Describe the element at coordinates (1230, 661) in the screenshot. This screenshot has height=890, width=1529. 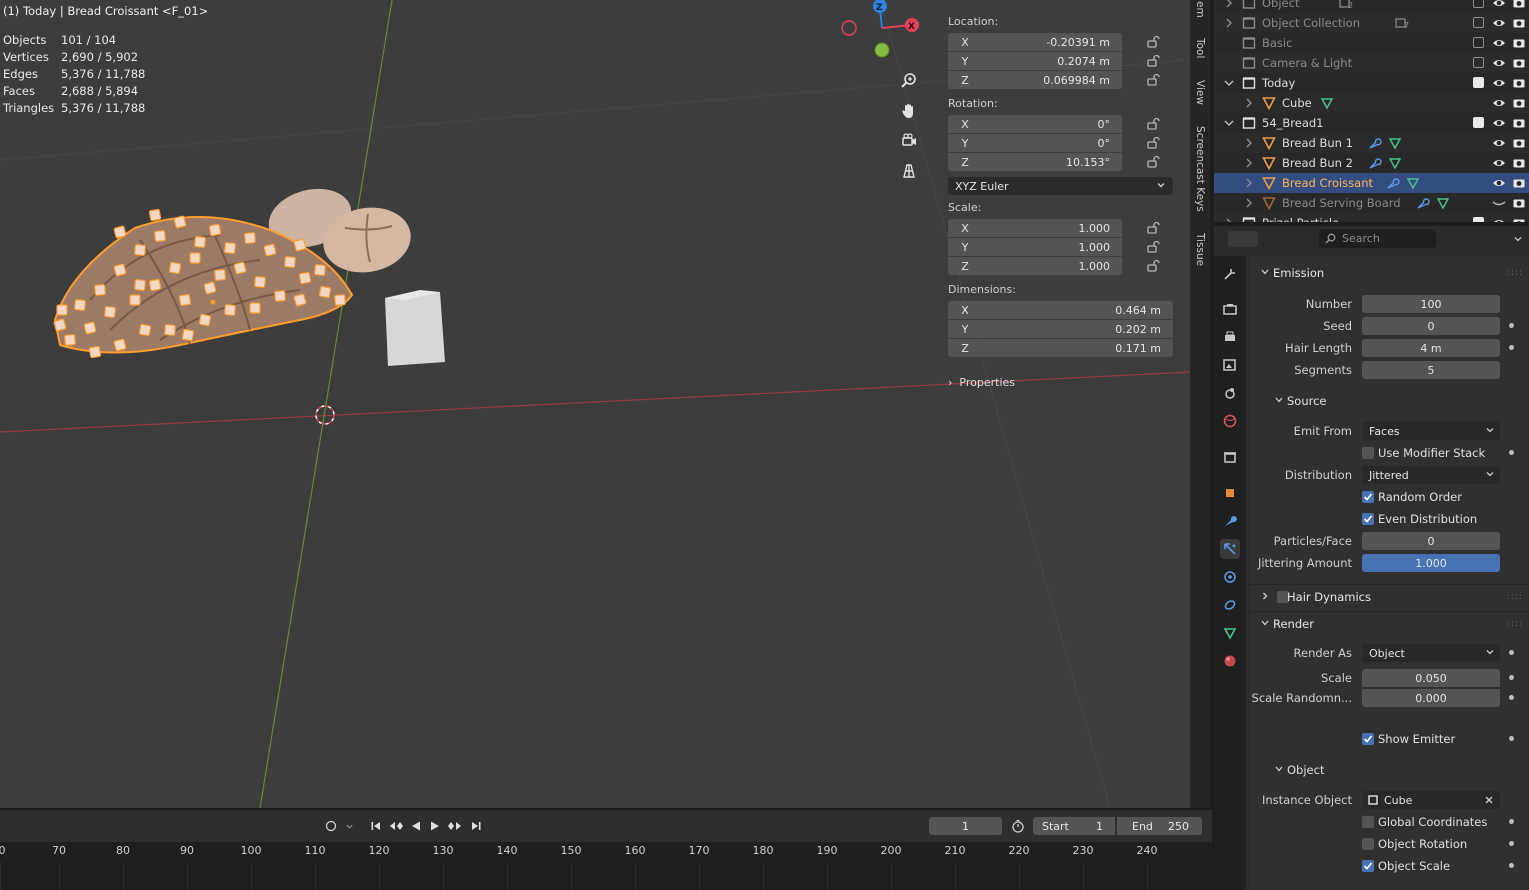
I see `material-tab` at that location.